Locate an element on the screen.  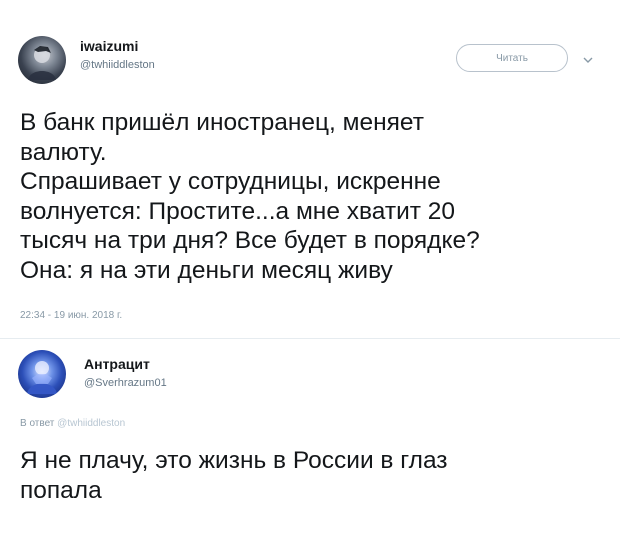
tweet-timestamp: 22:34 - 19 июн. 2018 г. is located at coordinates (71, 315).